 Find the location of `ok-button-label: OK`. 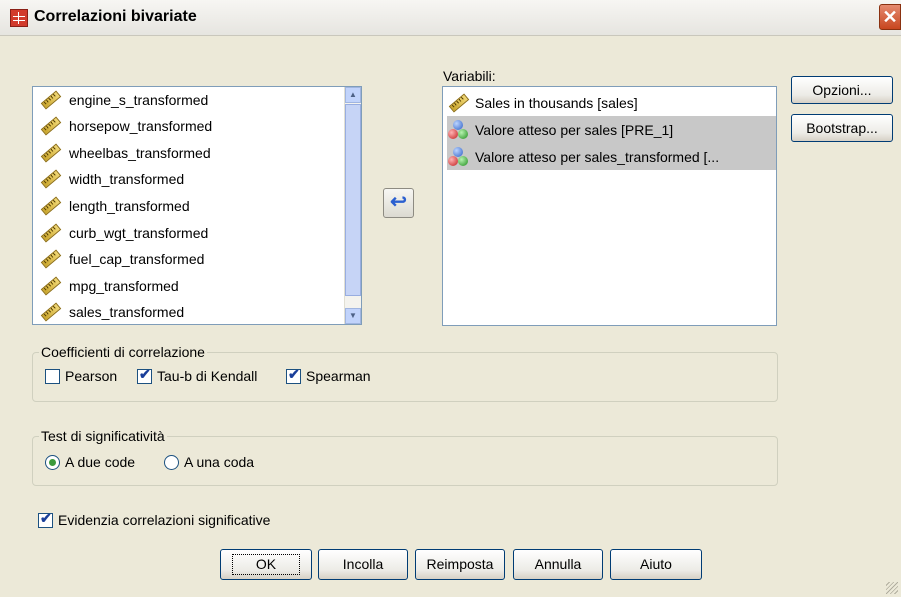

ok-button-label: OK is located at coordinates (266, 564).